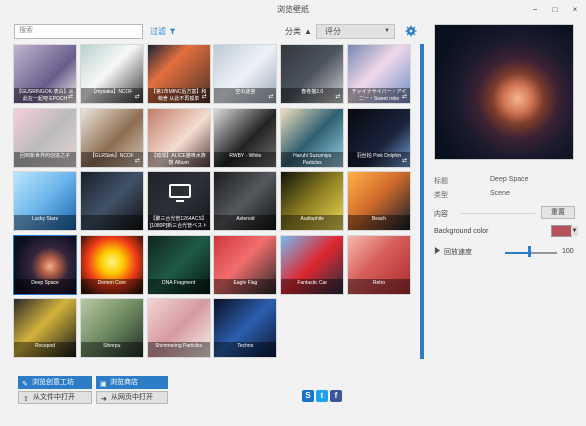 The height and width of the screenshot is (426, 586). Describe the element at coordinates (111, 159) in the screenshot. I see `wallpaper-title: 【GLRSink】NCOF` at that location.